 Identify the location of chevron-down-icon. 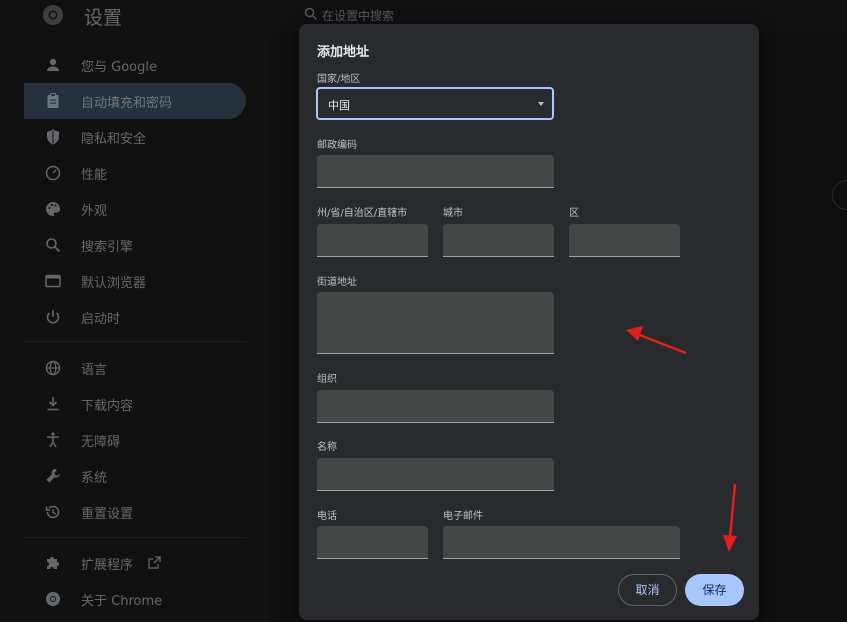
(541, 104).